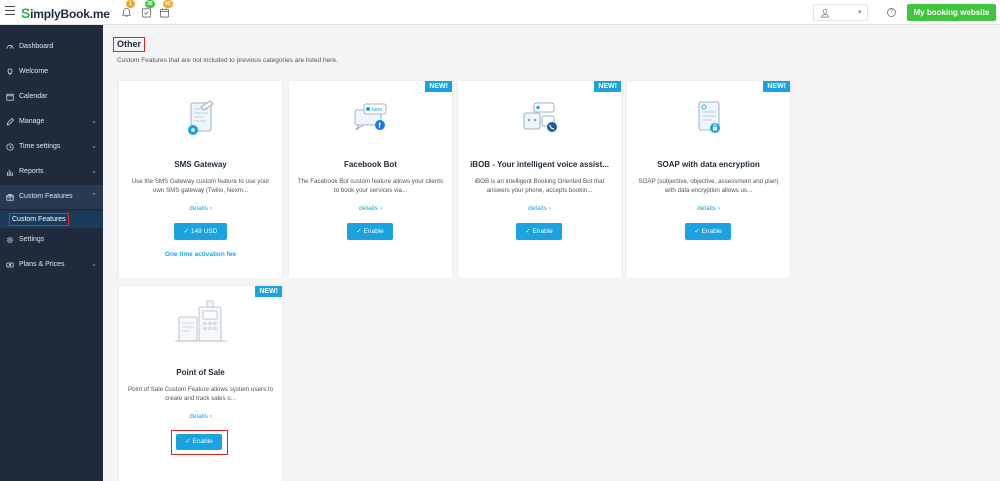 Image resolution: width=1000 pixels, height=481 pixels. I want to click on sidebar-item-label: Manage, so click(32, 121).